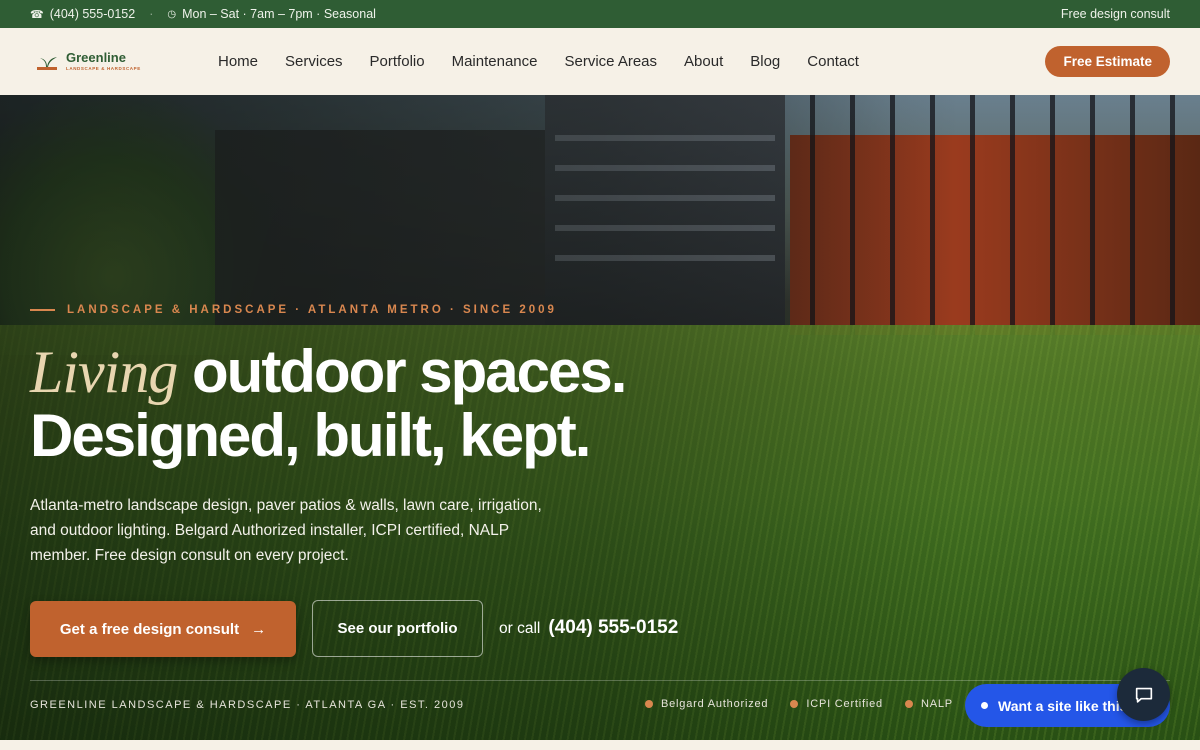 The height and width of the screenshot is (750, 1200). I want to click on badge-item: NALP, so click(928, 704).